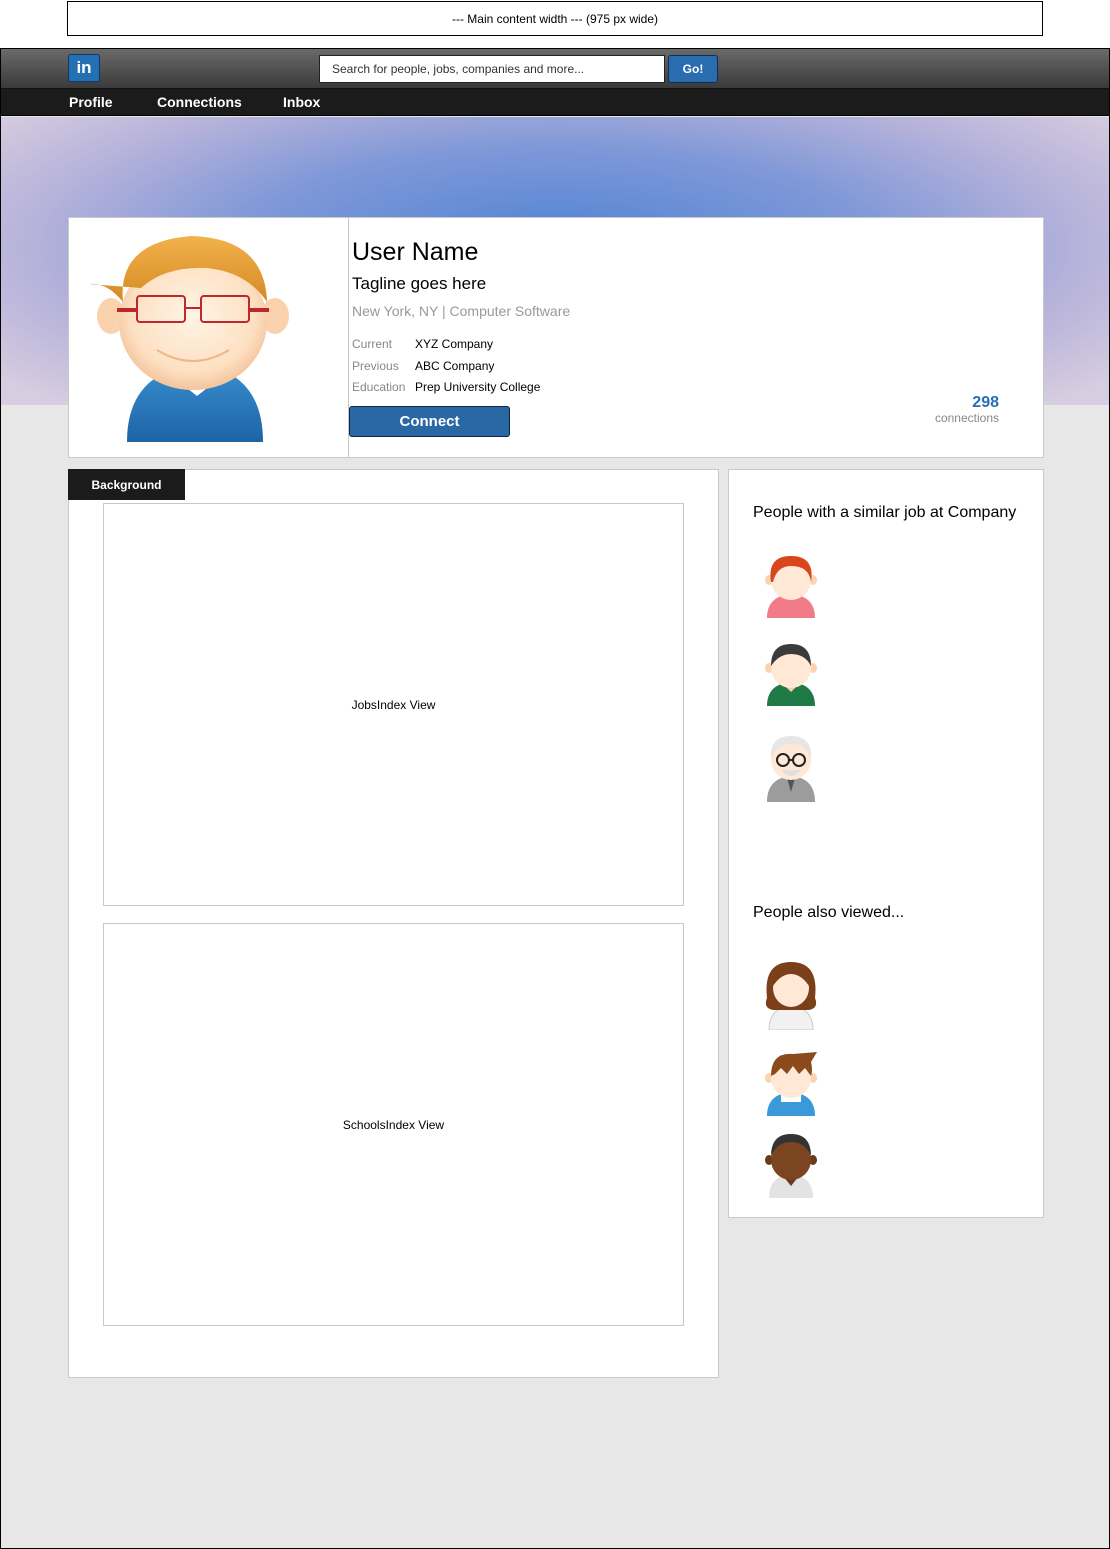  What do you see at coordinates (454, 366) in the screenshot?
I see `detail-value: ABC Company` at bounding box center [454, 366].